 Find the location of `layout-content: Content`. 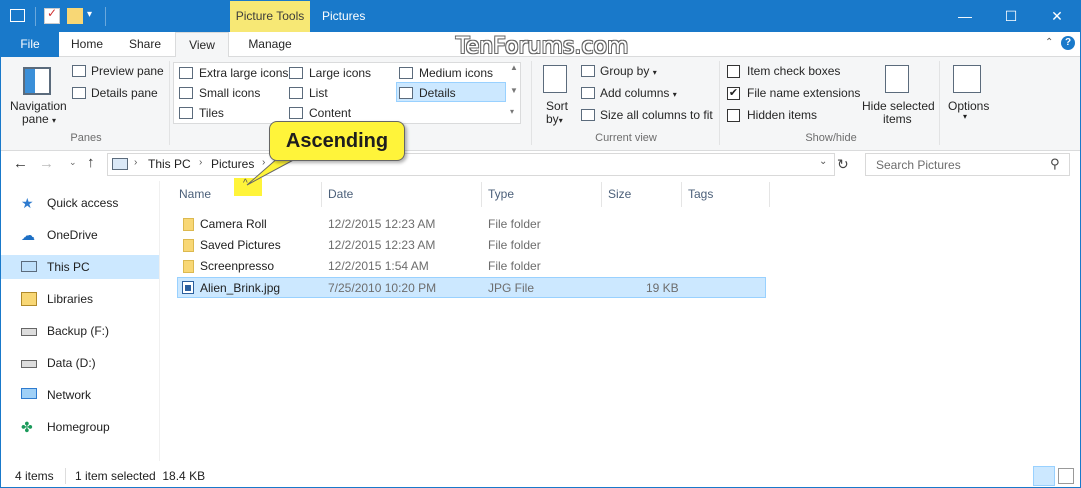

layout-content: Content is located at coordinates (330, 113).